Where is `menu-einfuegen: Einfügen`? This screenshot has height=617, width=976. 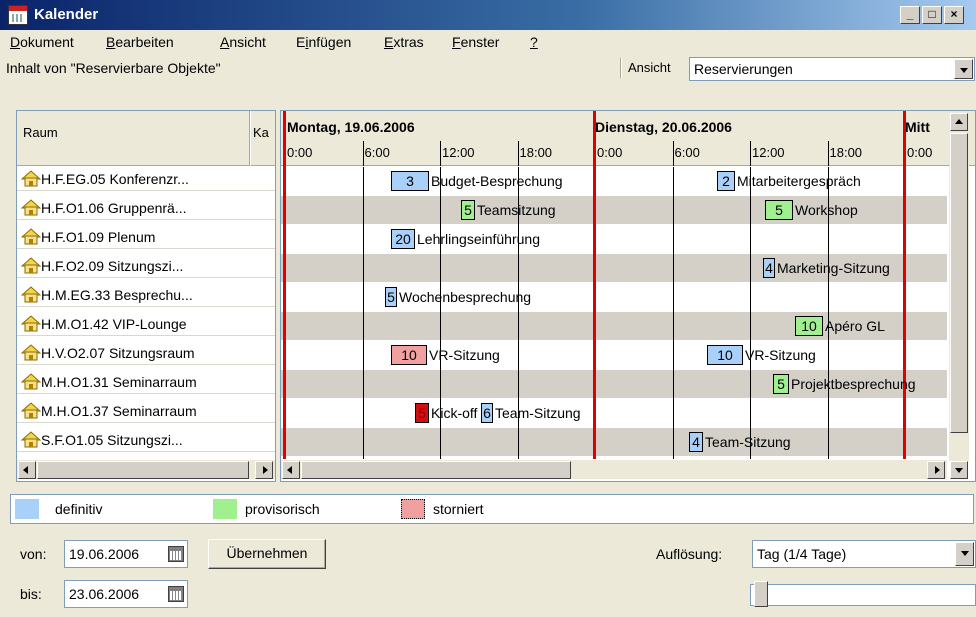 menu-einfuegen: Einfügen is located at coordinates (323, 42).